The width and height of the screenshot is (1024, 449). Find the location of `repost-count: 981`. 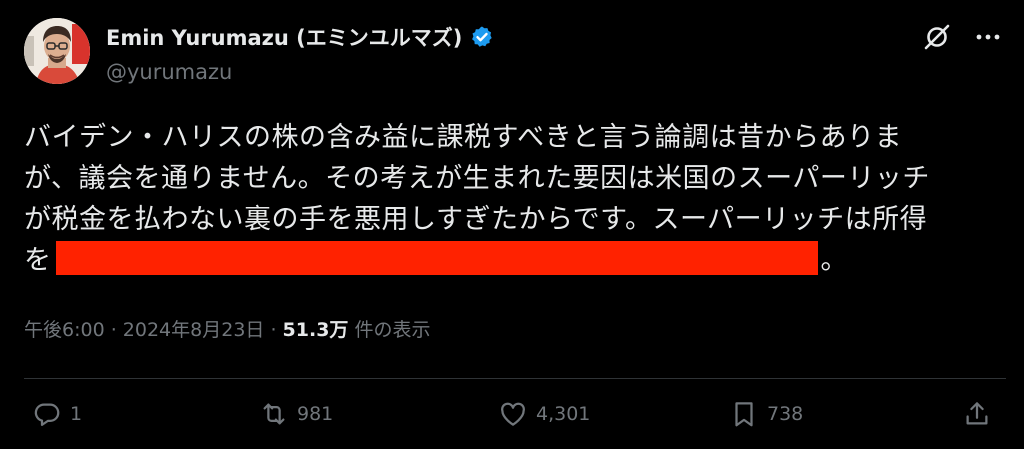

repost-count: 981 is located at coordinates (315, 414).